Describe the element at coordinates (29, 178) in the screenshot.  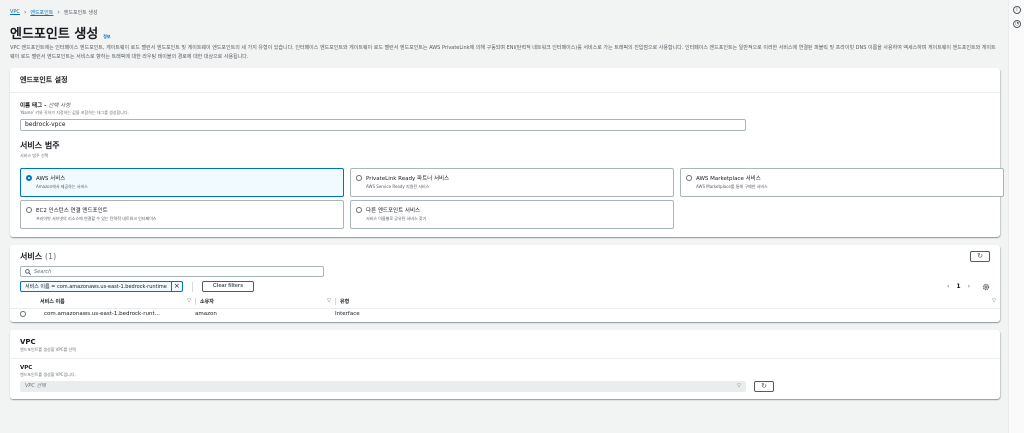
I see `radio-selected-icon` at that location.